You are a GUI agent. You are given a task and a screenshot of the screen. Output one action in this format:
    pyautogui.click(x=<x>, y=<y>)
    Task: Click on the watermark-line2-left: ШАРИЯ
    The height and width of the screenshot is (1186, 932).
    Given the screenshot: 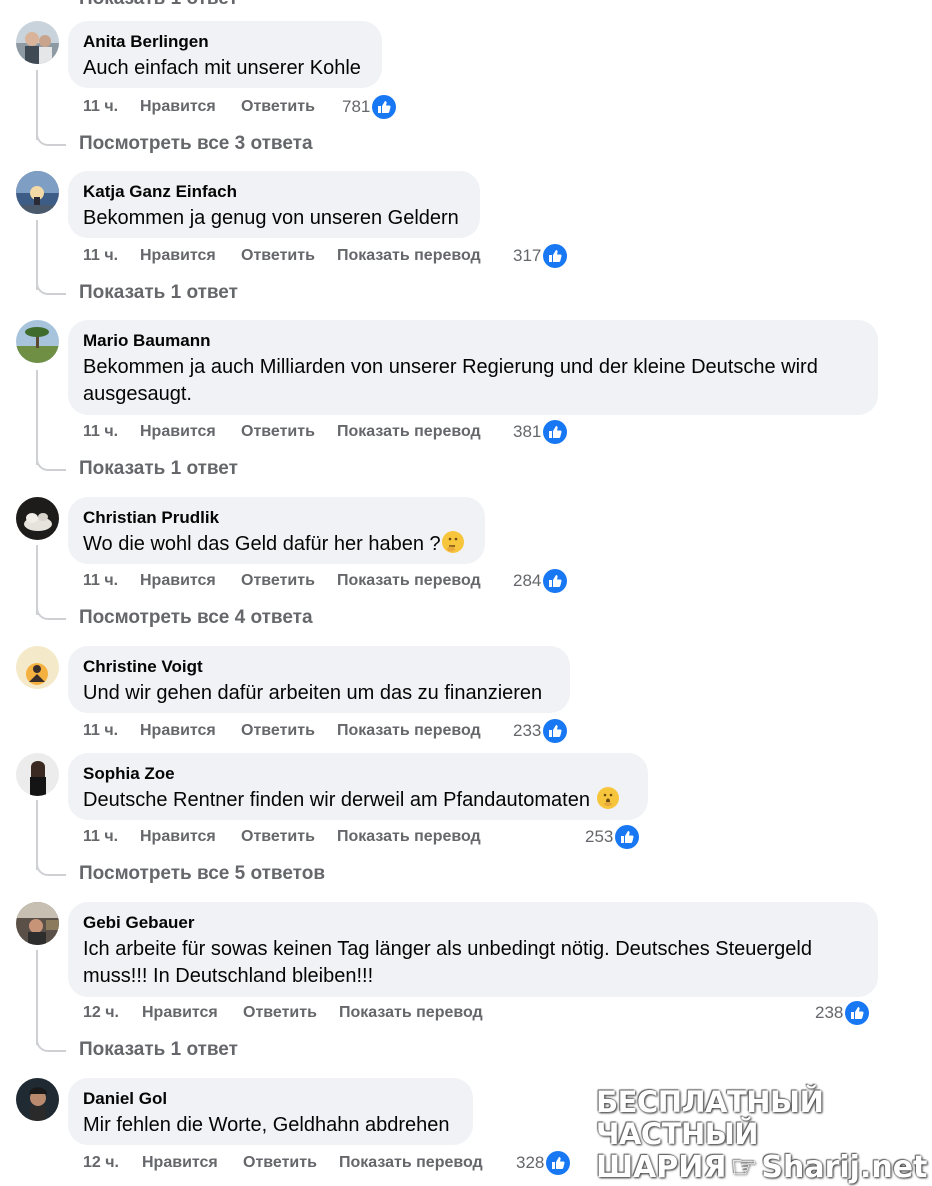 What is the action you would take?
    pyautogui.click(x=661, y=1167)
    